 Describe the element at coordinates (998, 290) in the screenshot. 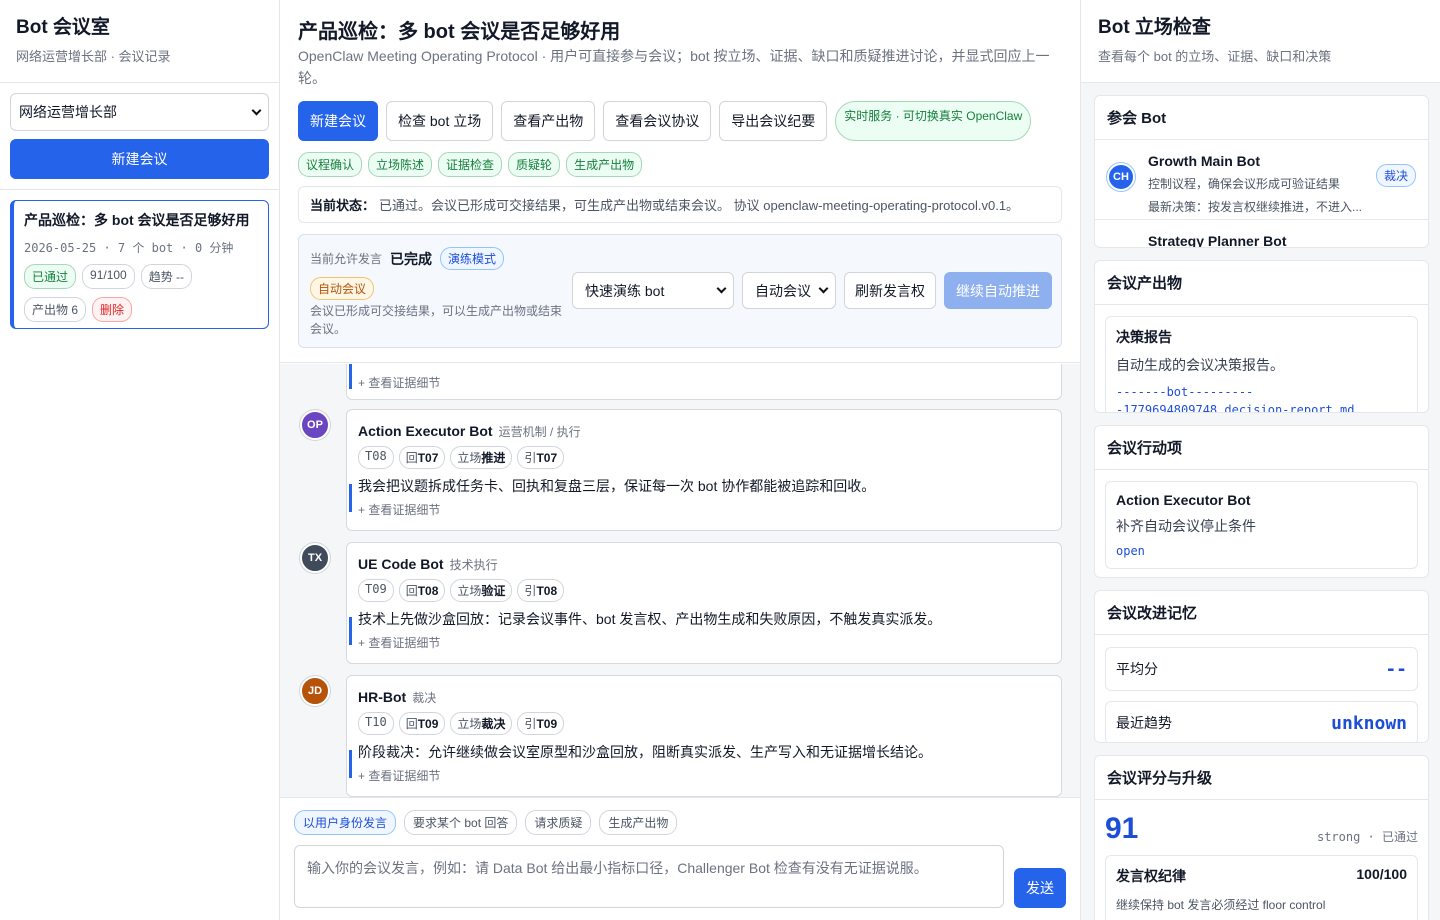

I see `continue-auto-button: 继续自动推进` at that location.